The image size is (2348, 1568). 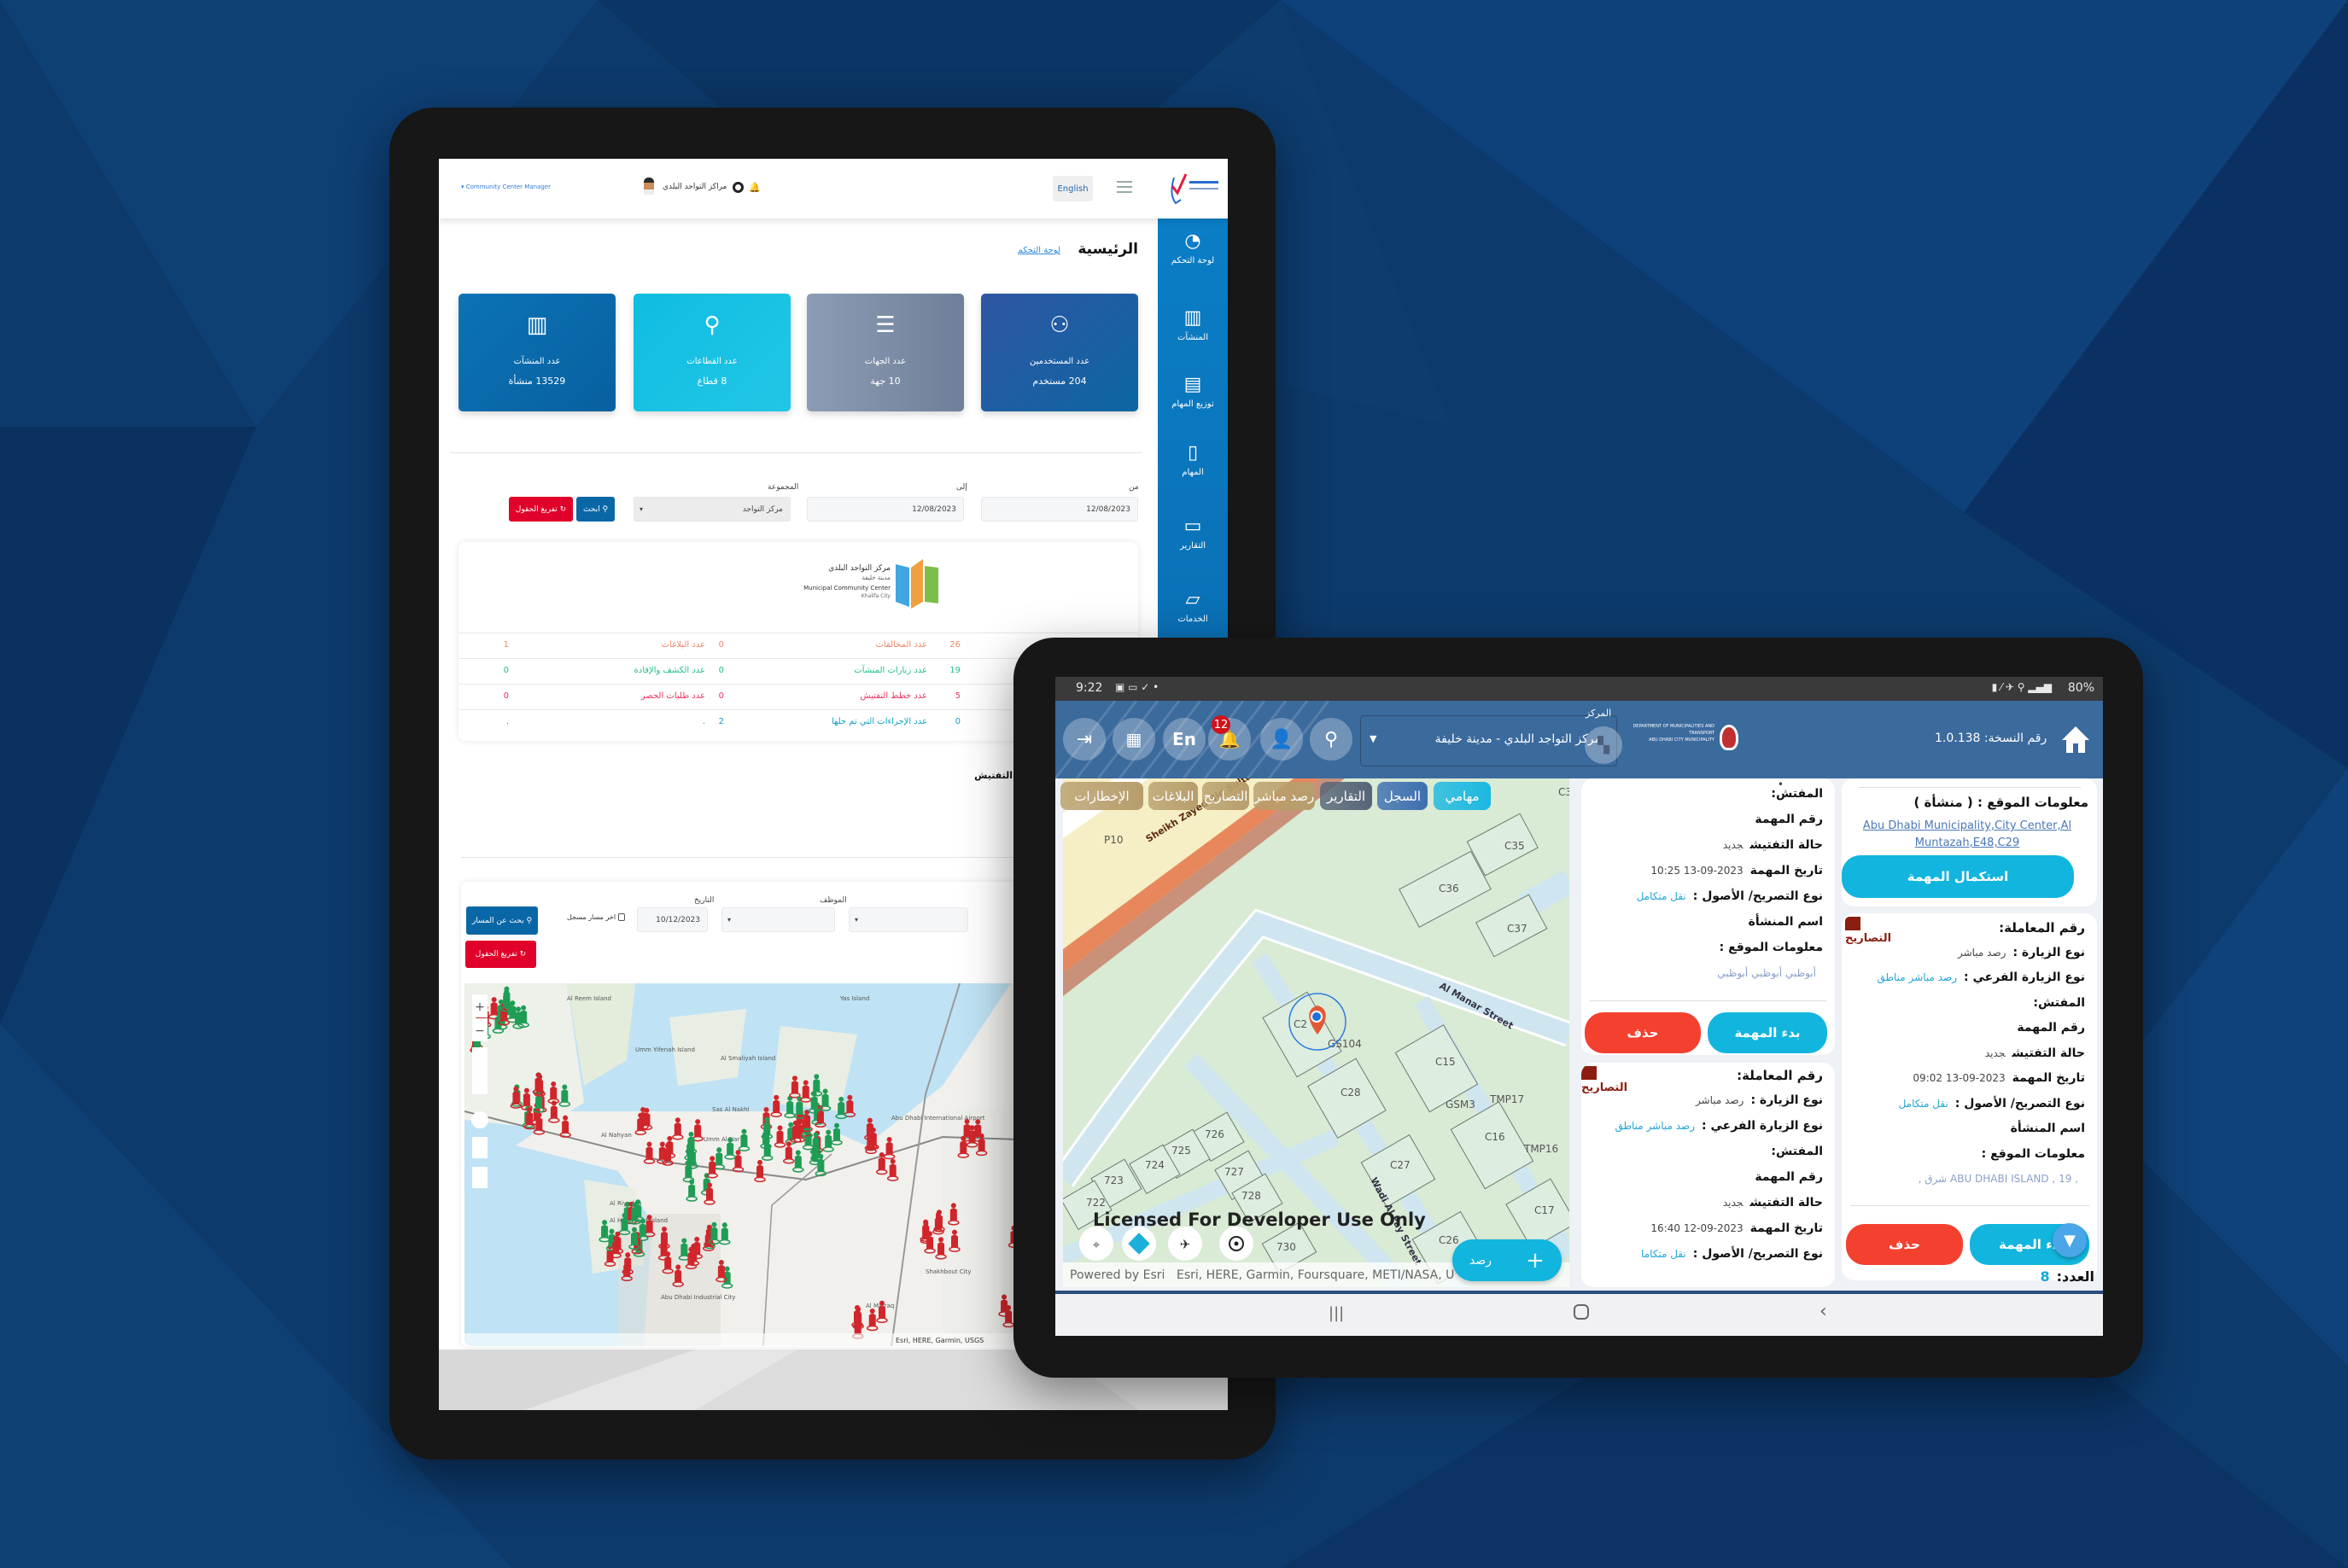 I want to click on to-date-input: 12/08/2023, so click(x=885, y=510).